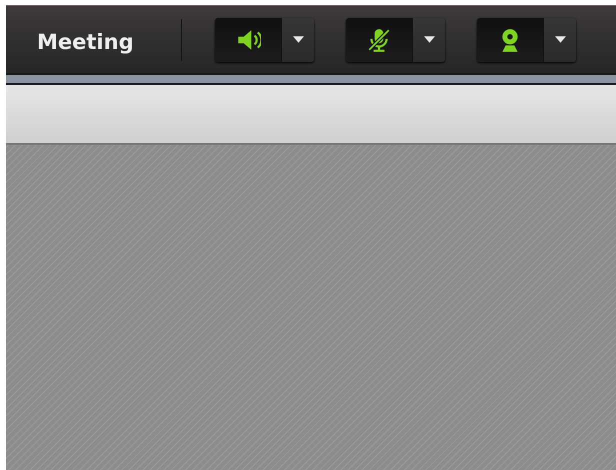 Image resolution: width=616 pixels, height=470 pixels. What do you see at coordinates (86, 42) in the screenshot?
I see `meeting-title: Meeting` at bounding box center [86, 42].